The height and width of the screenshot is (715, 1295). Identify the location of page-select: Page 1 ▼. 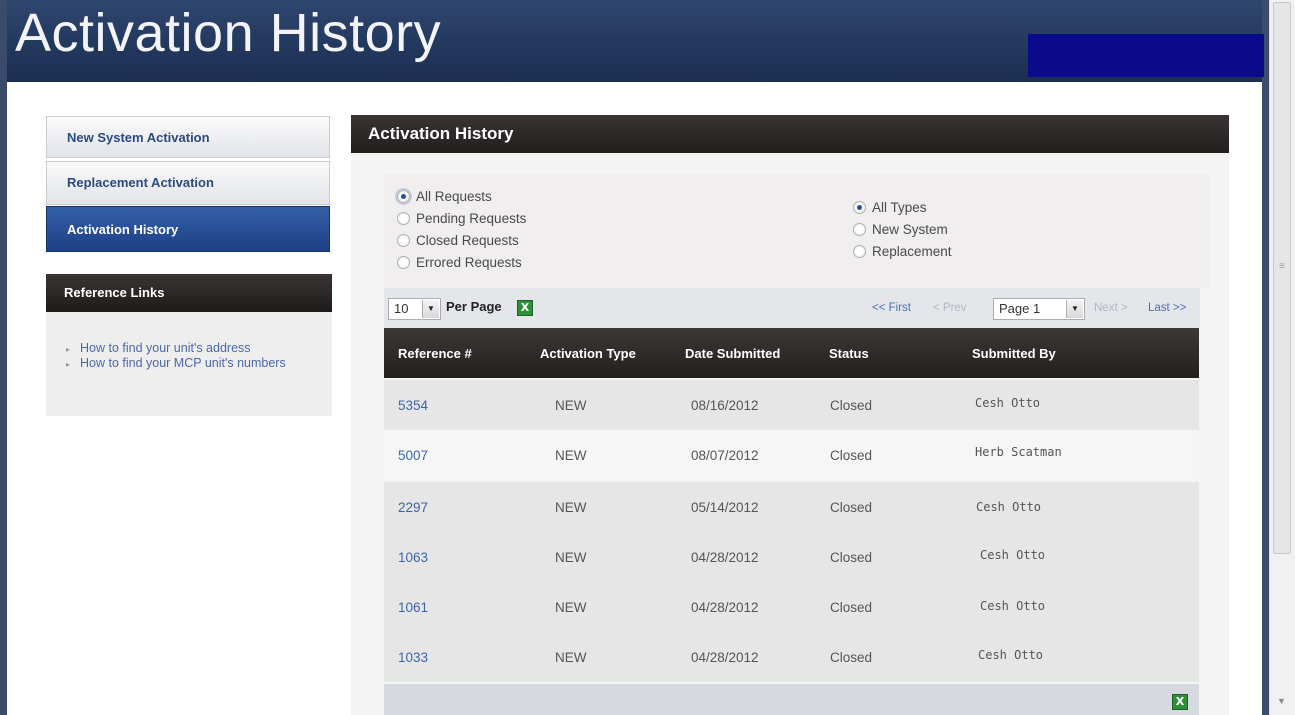
(1039, 309).